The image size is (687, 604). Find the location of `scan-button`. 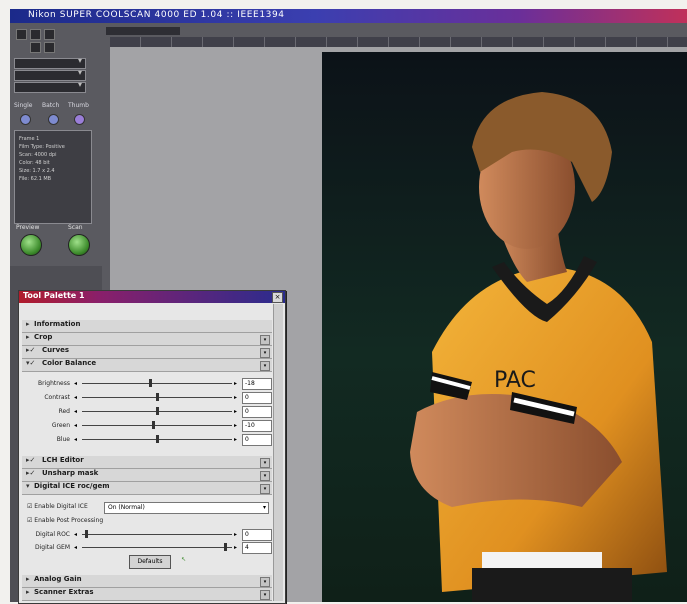

scan-button is located at coordinates (79, 245).